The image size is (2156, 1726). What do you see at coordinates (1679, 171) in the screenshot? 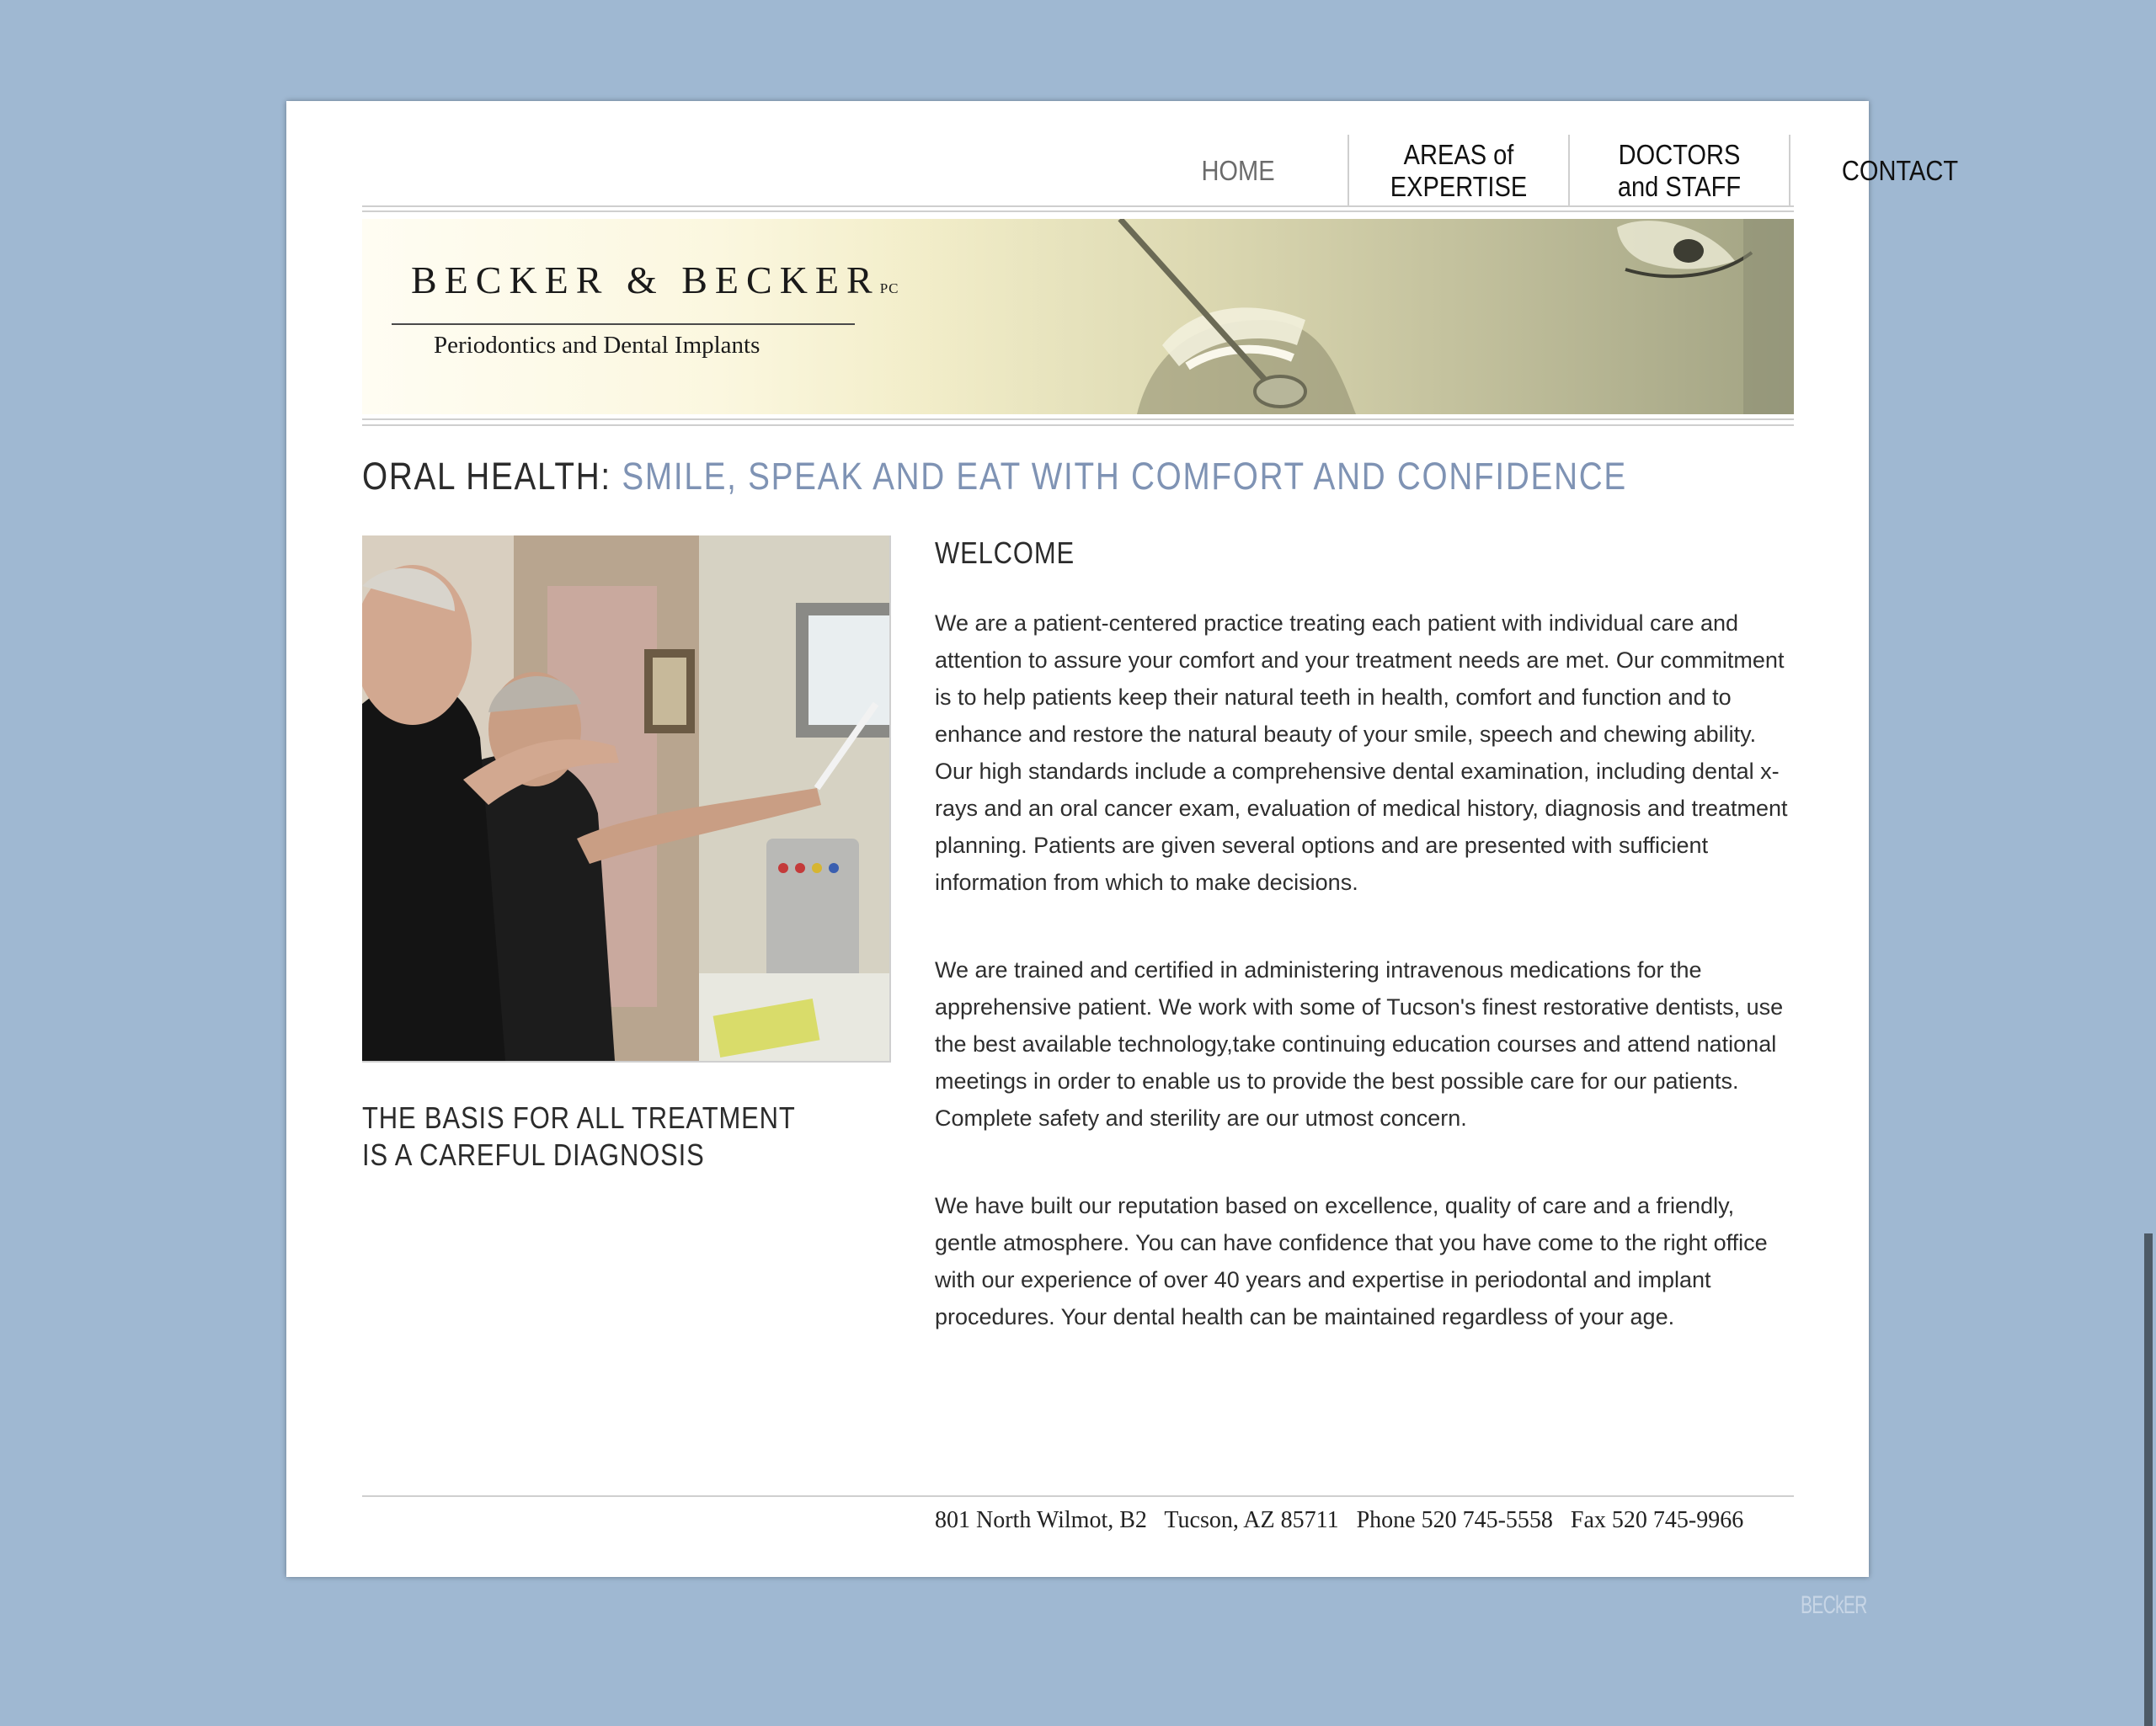
I see `nav-doctors-and-staff: DOCTORS and STAFF` at bounding box center [1679, 171].